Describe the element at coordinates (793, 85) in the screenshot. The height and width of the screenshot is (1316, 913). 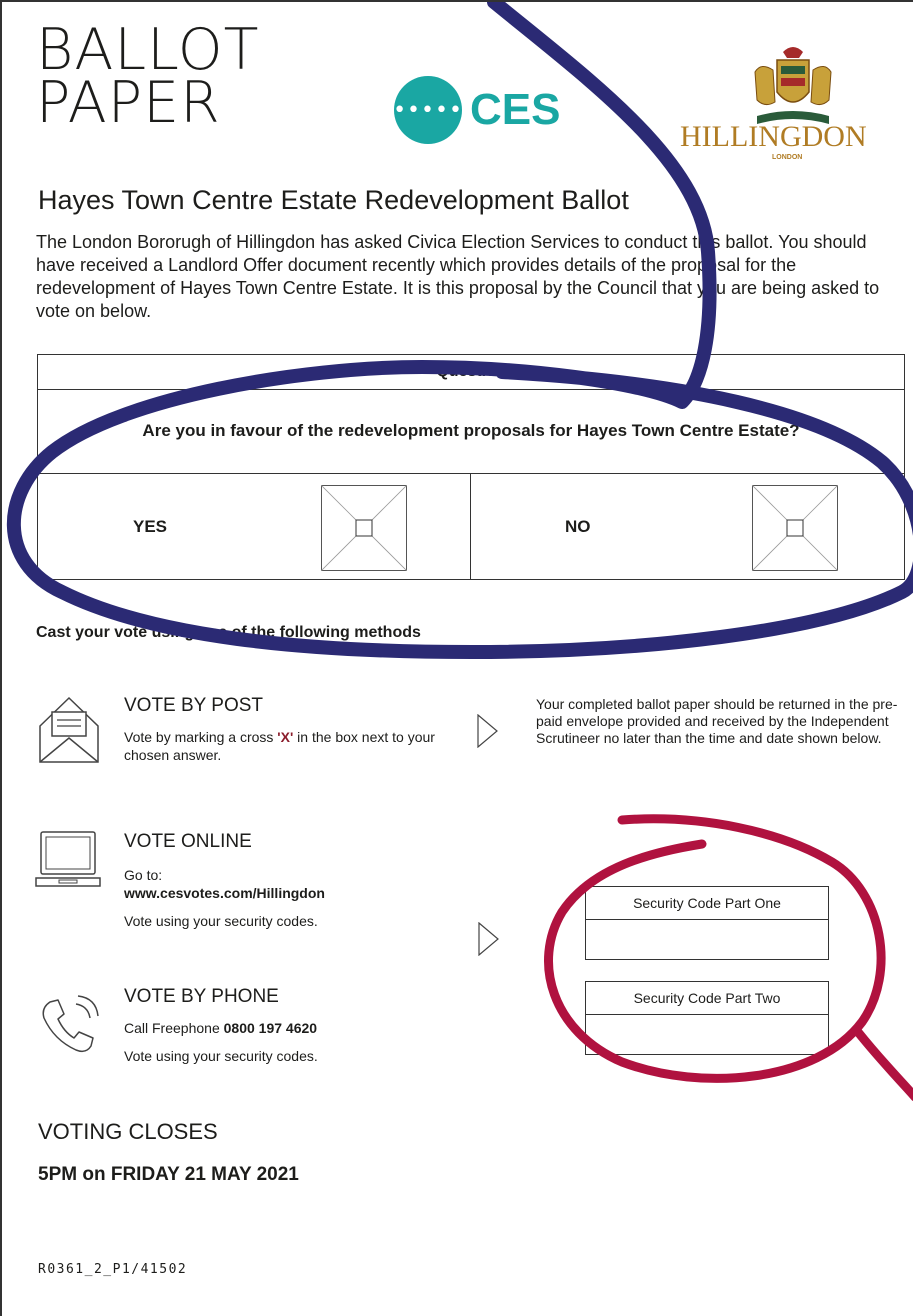
I see `council-crest-icon` at that location.